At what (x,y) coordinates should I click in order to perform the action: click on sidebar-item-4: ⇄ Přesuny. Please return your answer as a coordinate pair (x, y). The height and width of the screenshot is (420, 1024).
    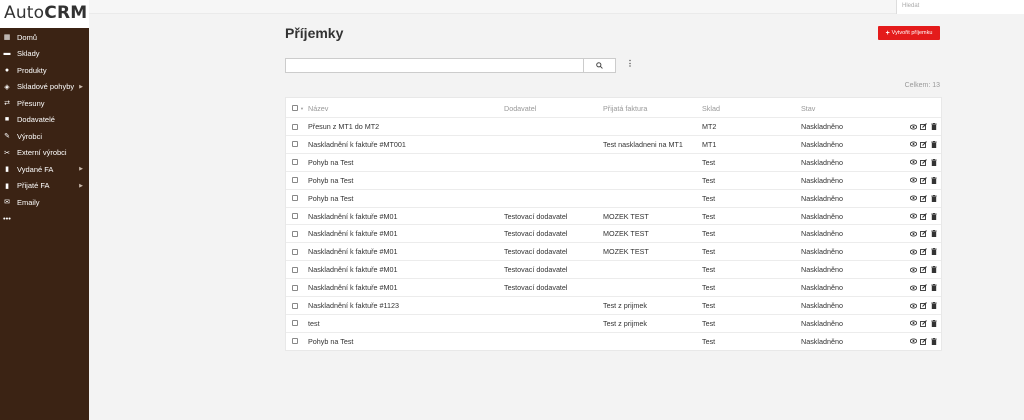
    Looking at the image, I should click on (44, 103).